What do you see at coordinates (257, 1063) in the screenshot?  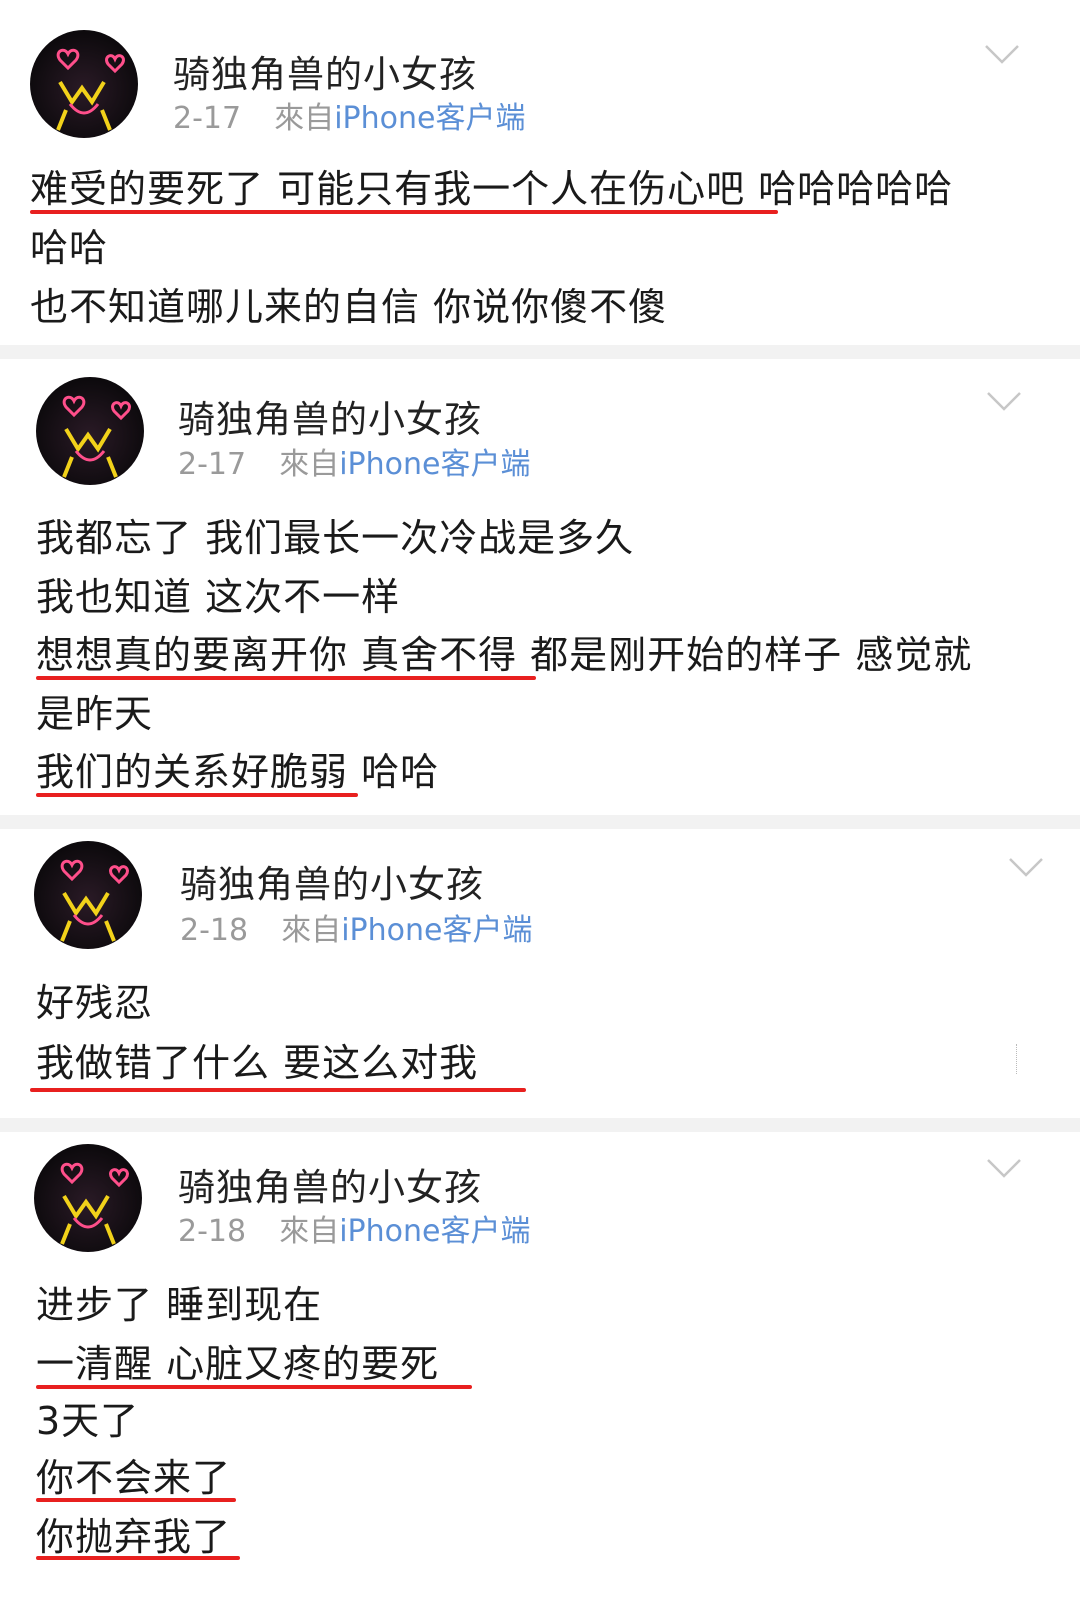 I see `post-text-line: 我做错了什么 要这么对我` at bounding box center [257, 1063].